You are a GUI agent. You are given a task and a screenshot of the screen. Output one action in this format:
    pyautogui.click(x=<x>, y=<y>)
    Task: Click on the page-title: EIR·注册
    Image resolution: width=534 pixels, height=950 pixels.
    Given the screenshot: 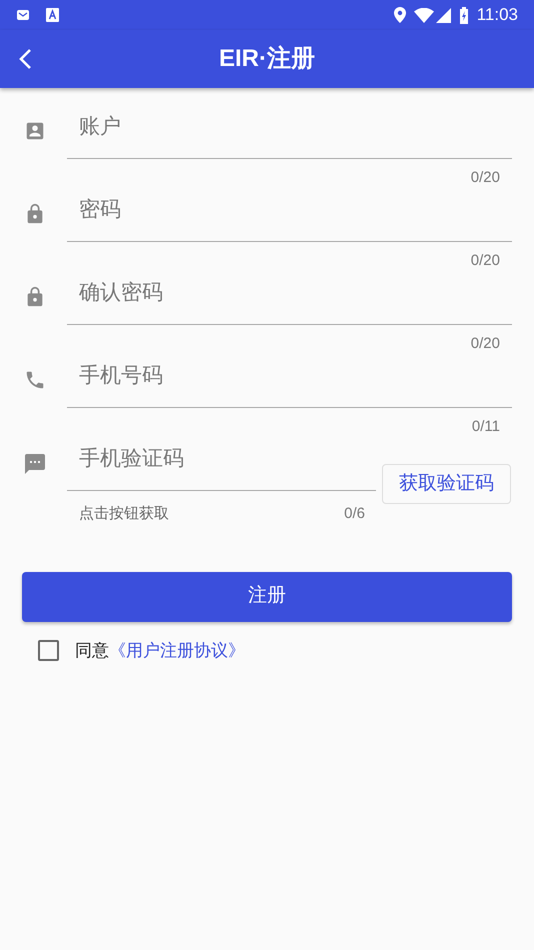 What is the action you would take?
    pyautogui.click(x=267, y=59)
    